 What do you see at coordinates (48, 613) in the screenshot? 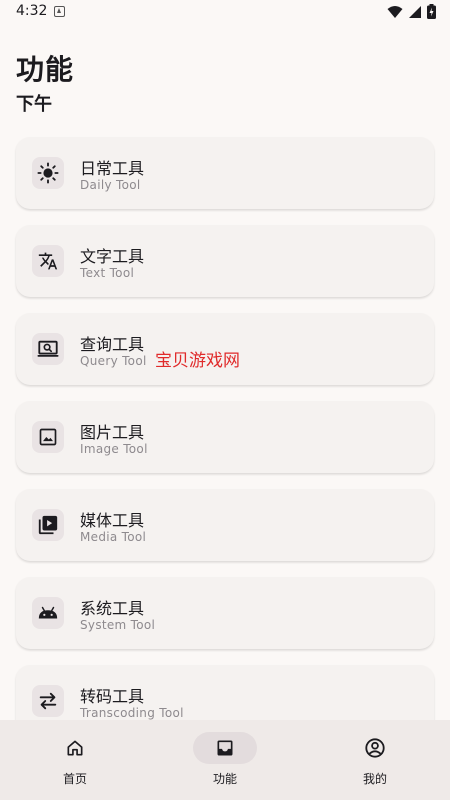
I see `android-icon` at bounding box center [48, 613].